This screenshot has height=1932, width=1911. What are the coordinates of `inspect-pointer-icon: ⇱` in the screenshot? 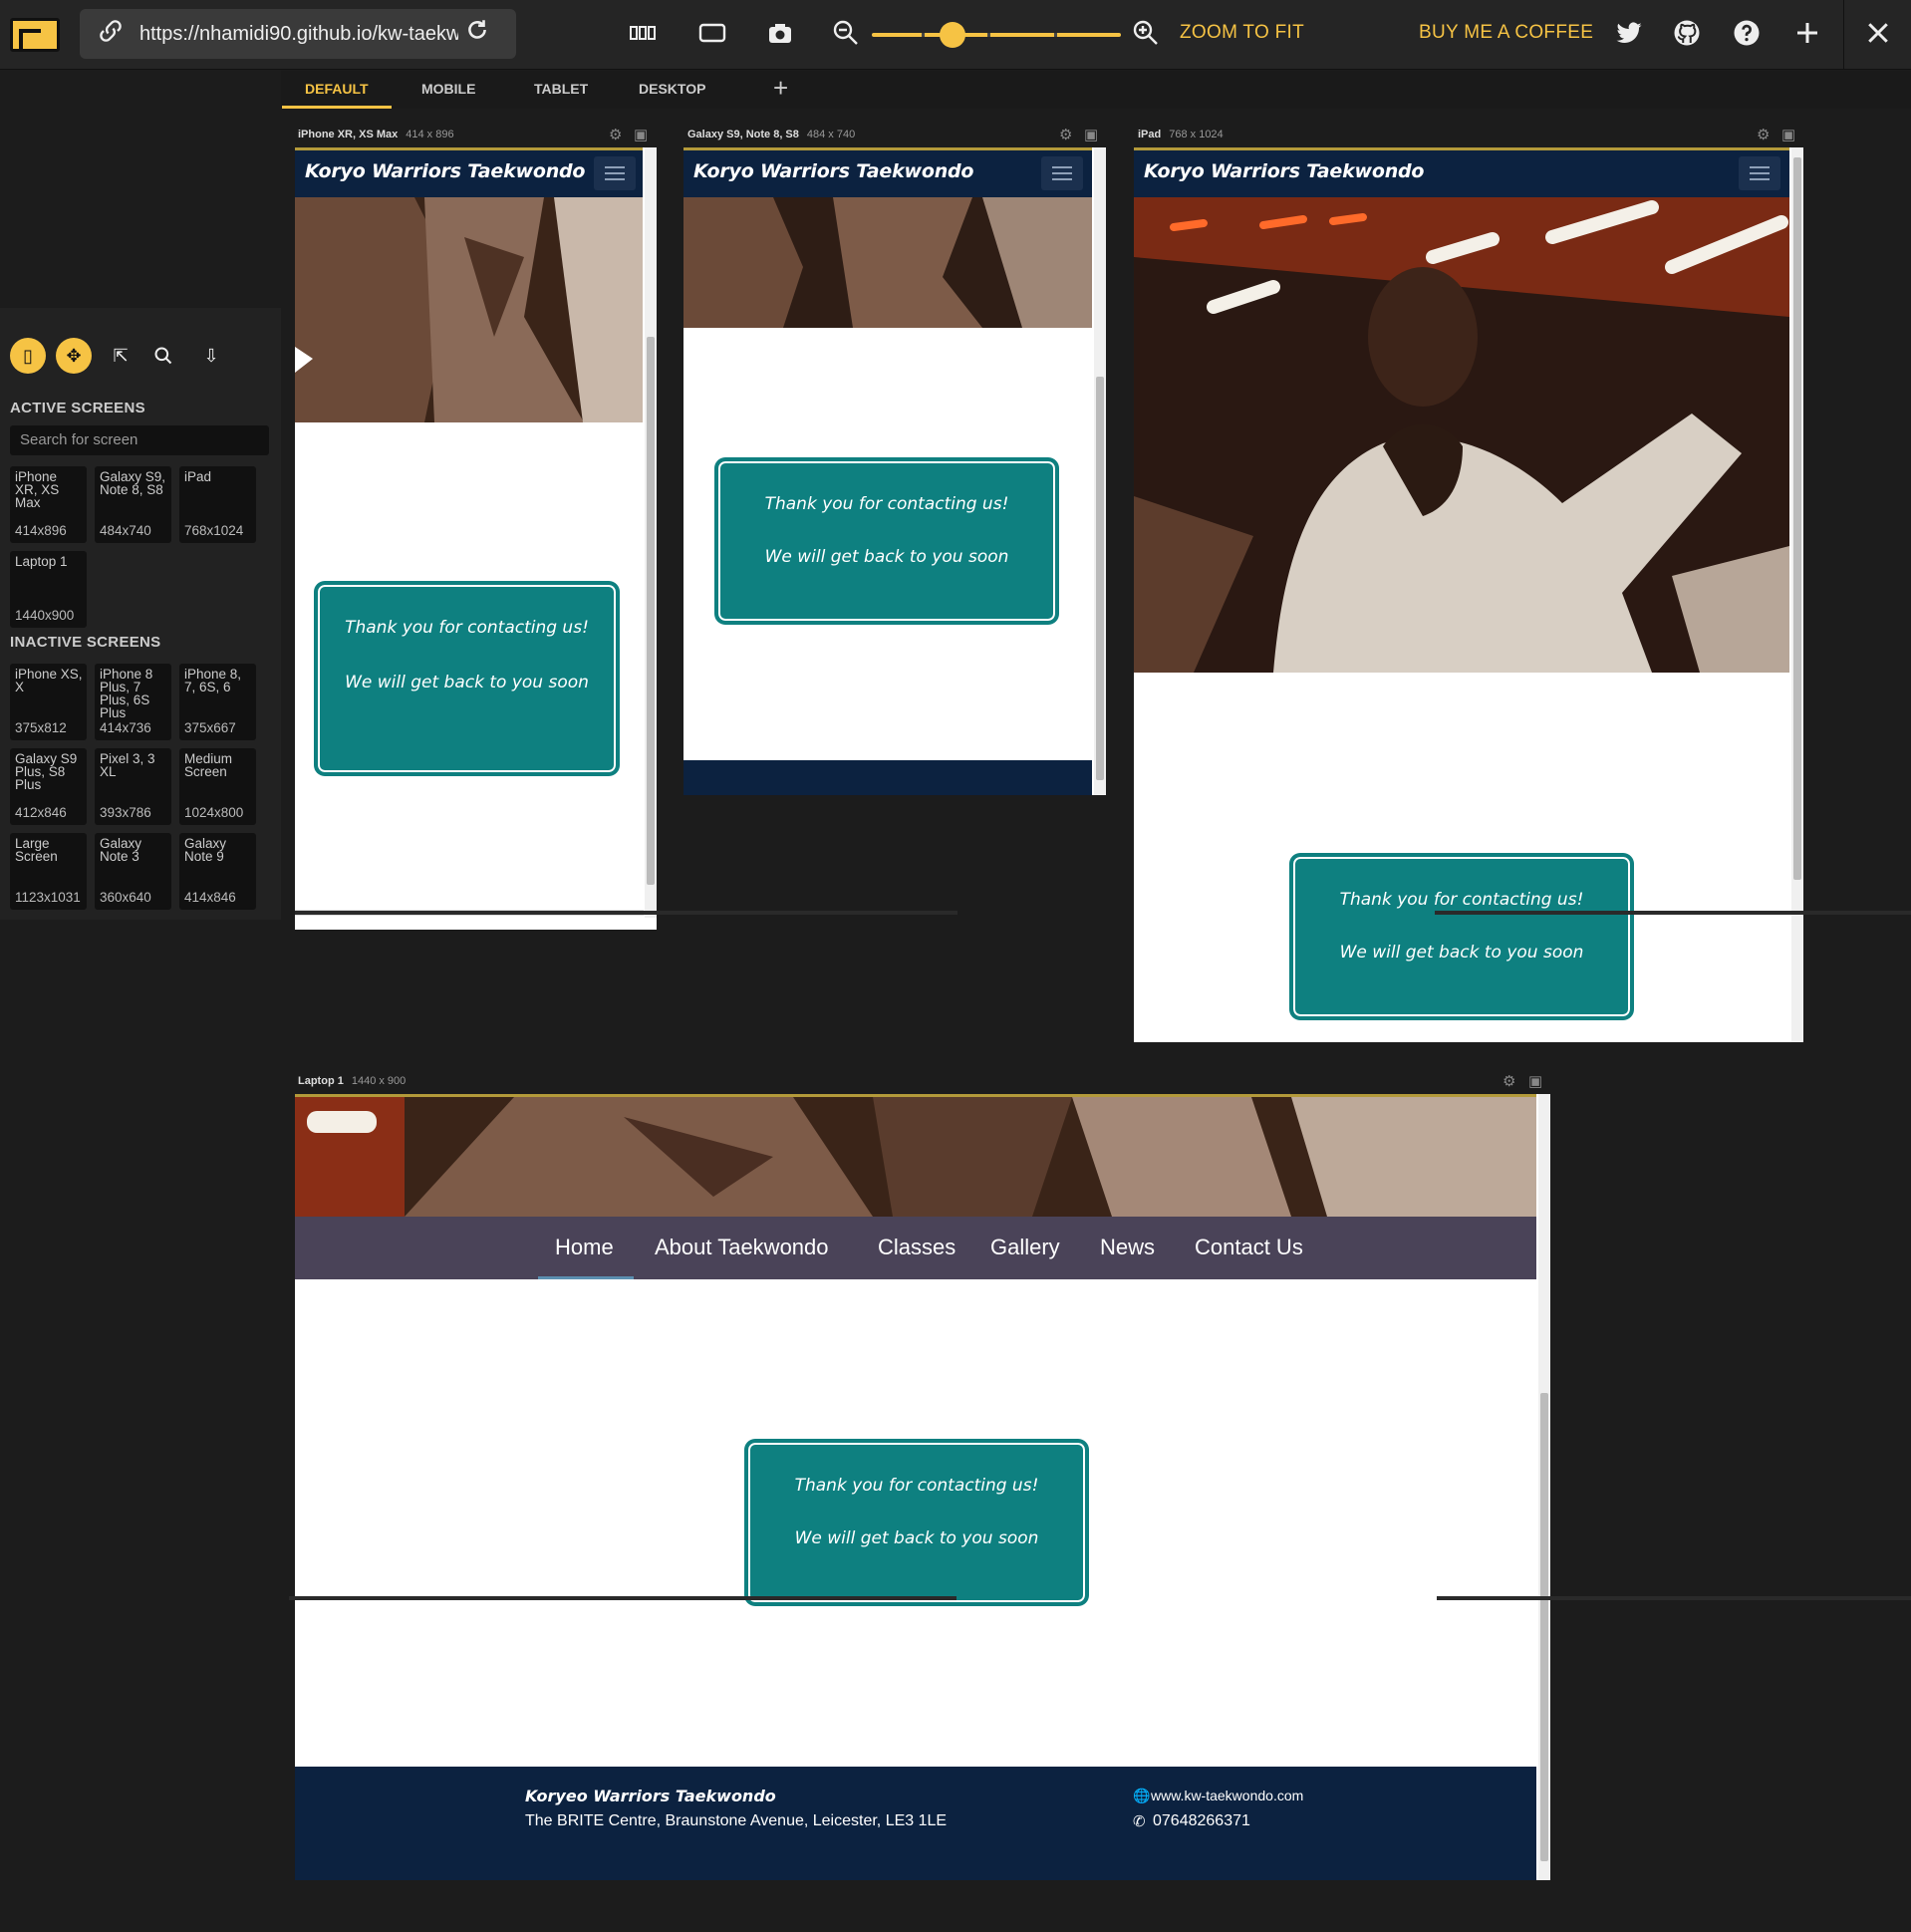 It's located at (120, 356).